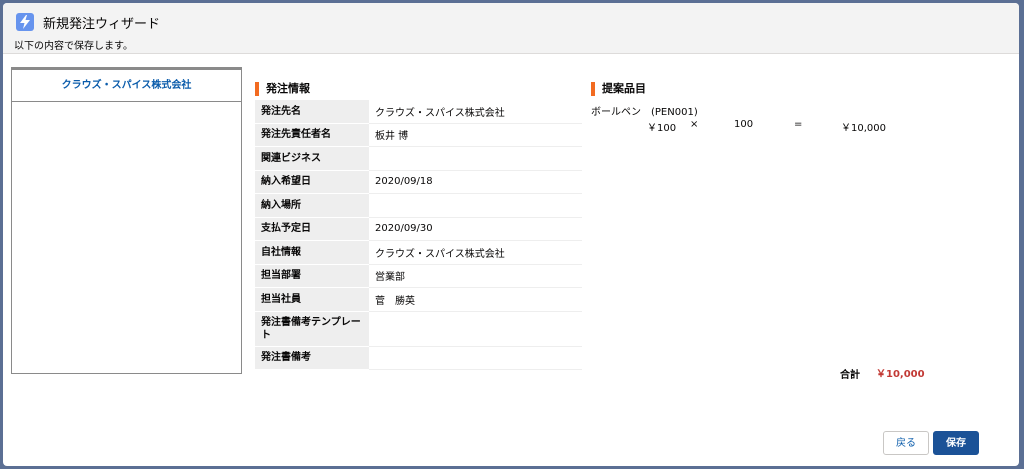 This screenshot has width=1024, height=469. I want to click on total-value: ￥10,000, so click(900, 374).